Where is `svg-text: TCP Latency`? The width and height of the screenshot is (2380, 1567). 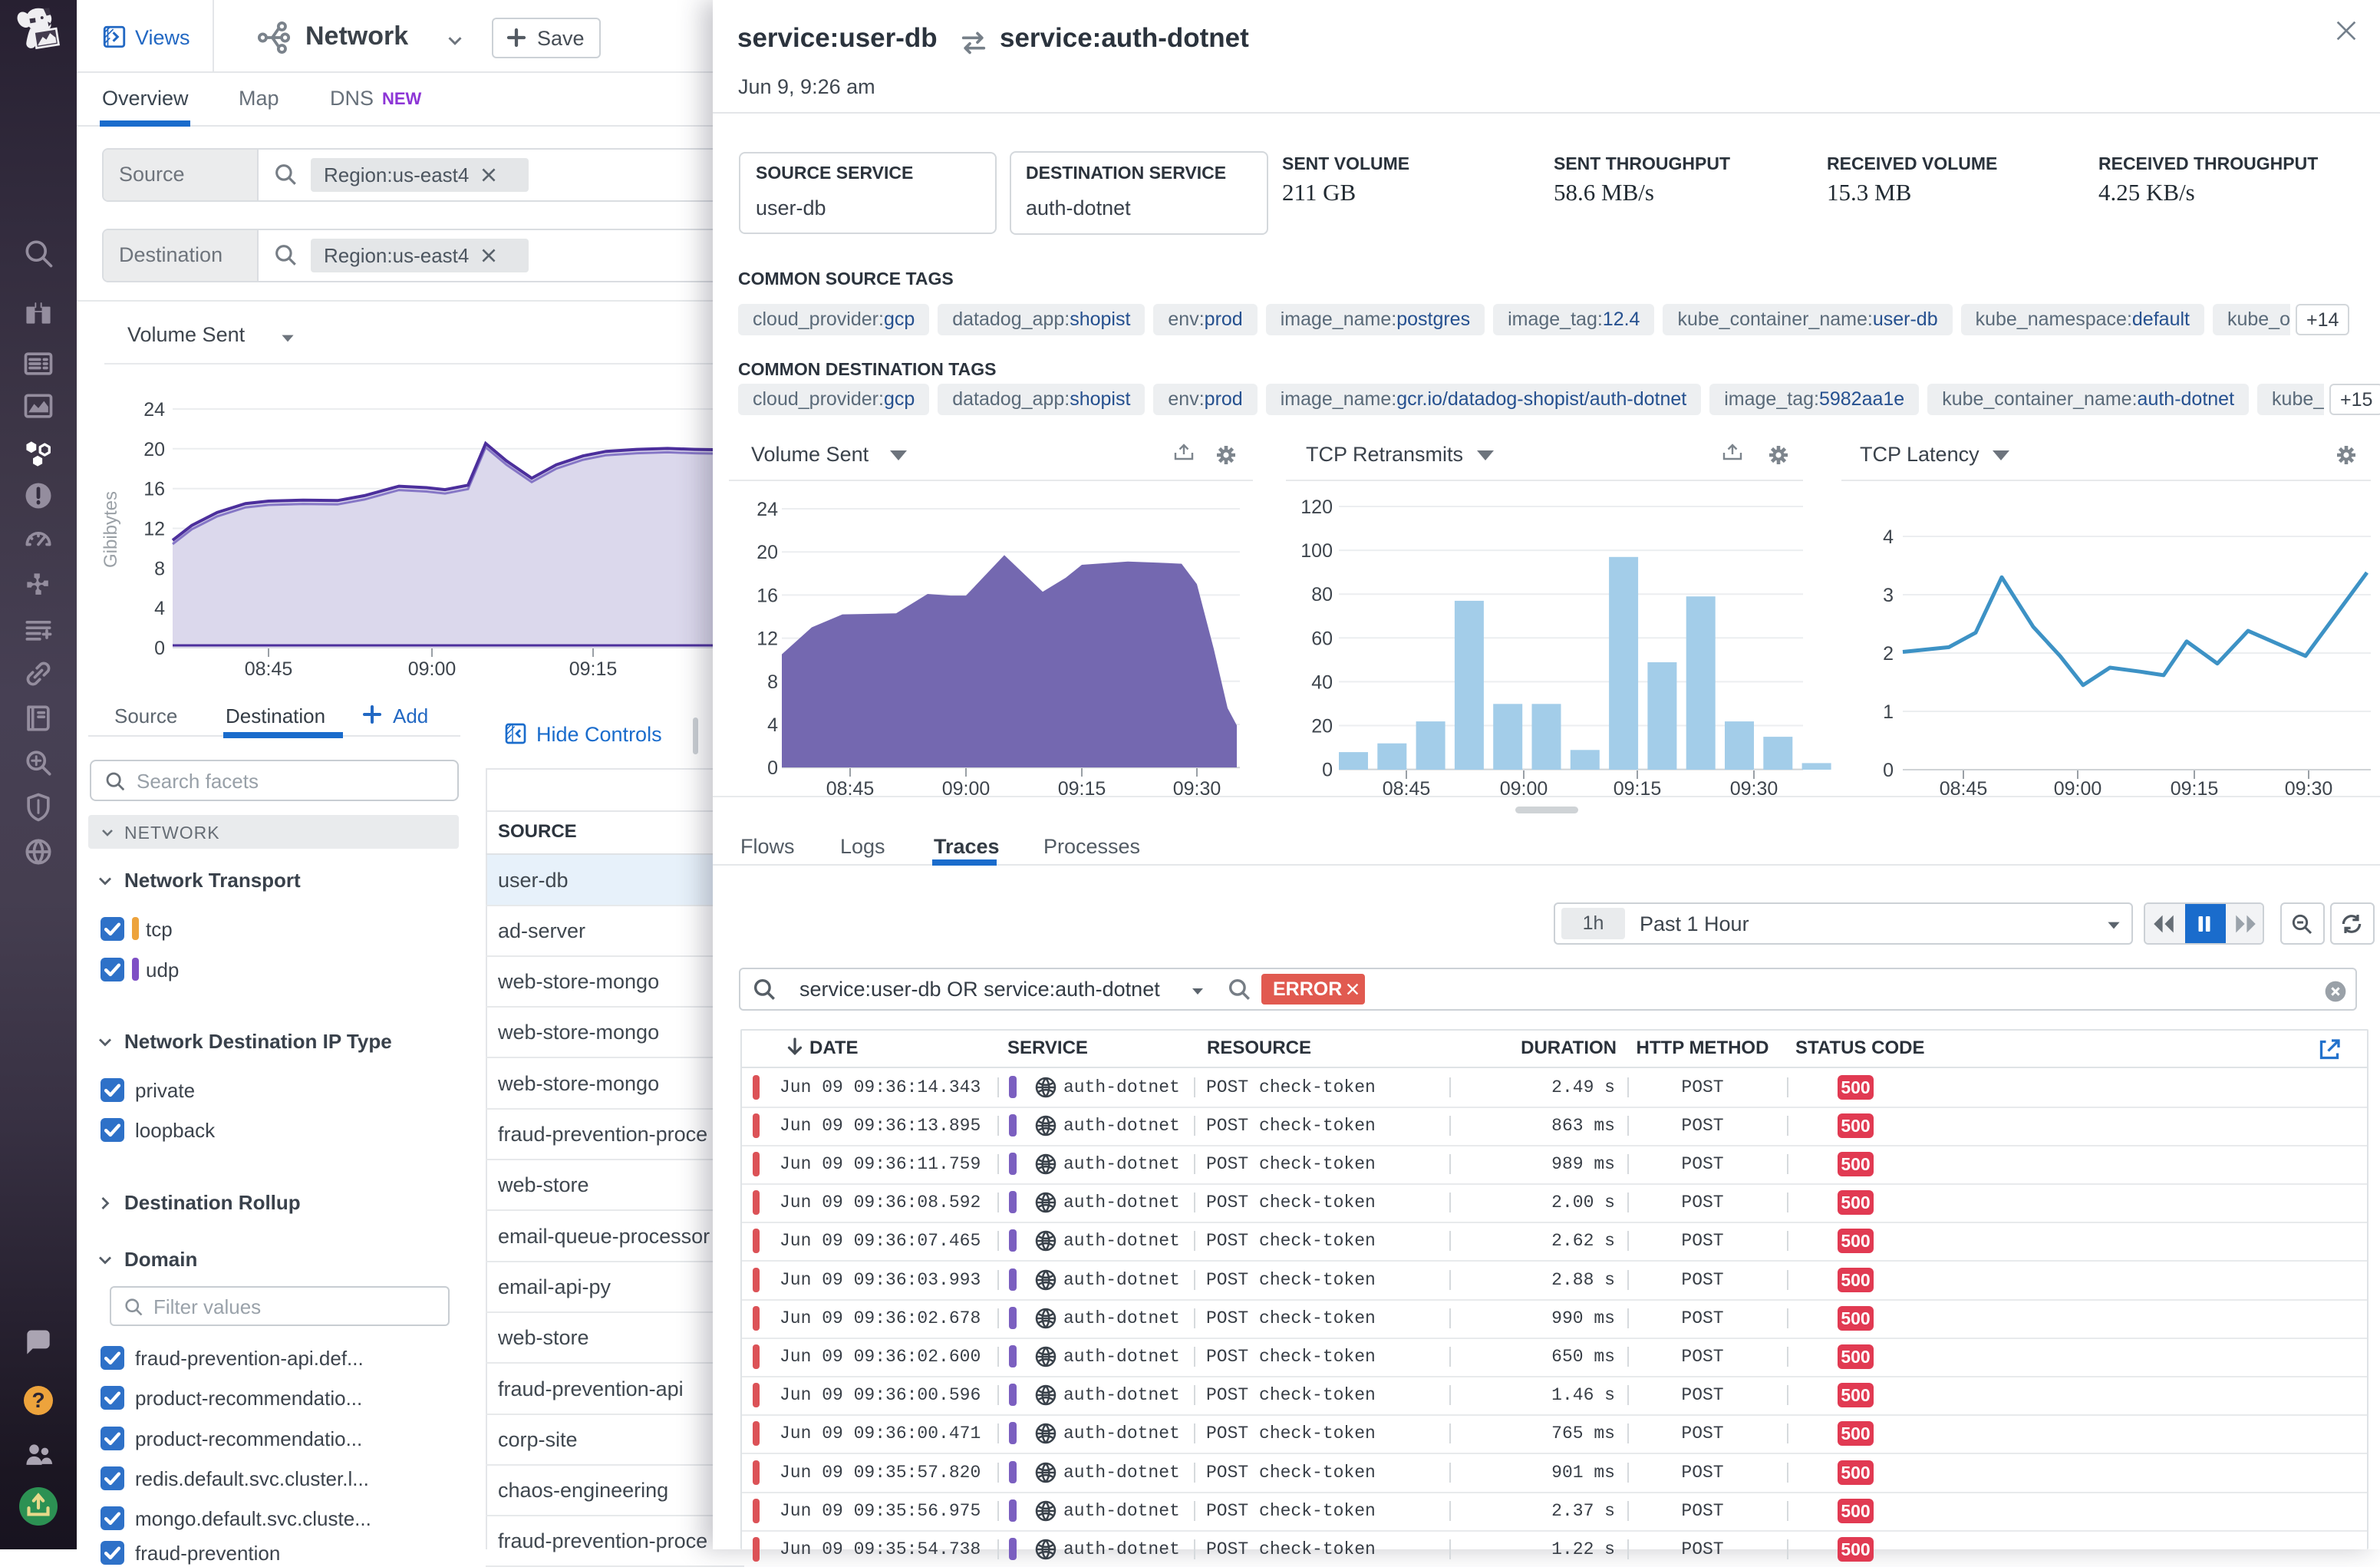
svg-text: TCP Latency is located at coordinates (1919, 454).